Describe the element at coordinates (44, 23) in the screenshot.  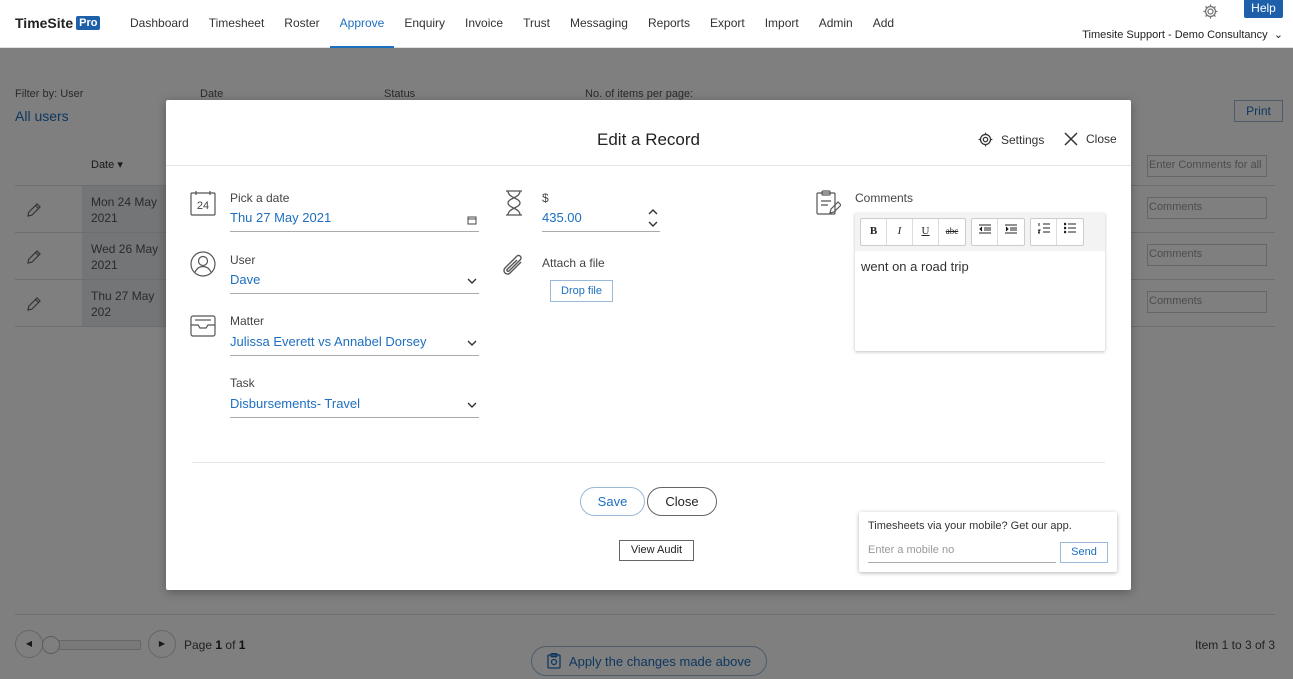
I see `logo-text: TimeSite` at that location.